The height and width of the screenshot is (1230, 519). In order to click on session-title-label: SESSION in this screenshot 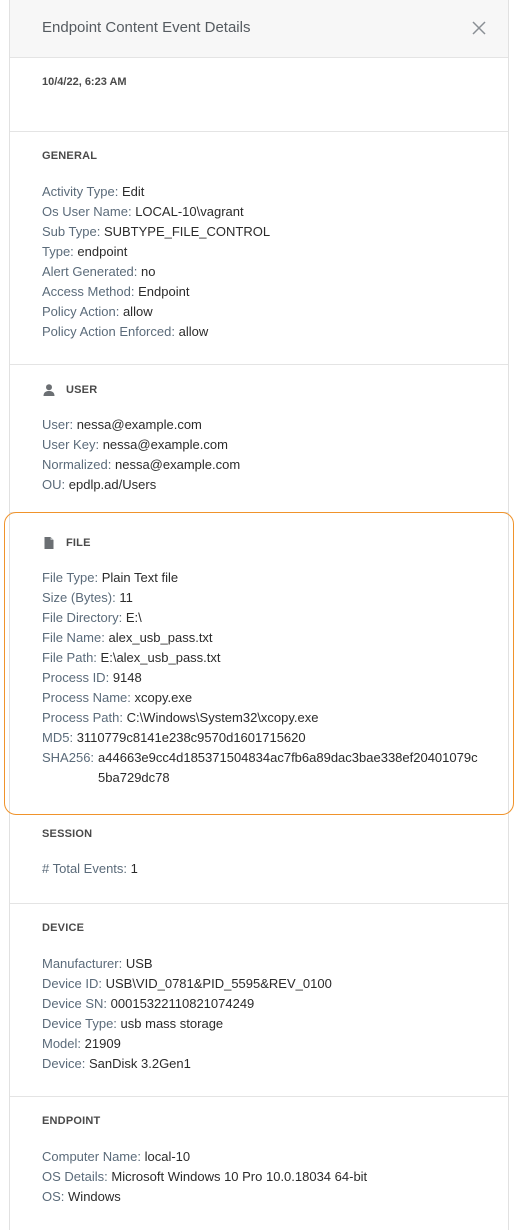, I will do `click(67, 834)`.